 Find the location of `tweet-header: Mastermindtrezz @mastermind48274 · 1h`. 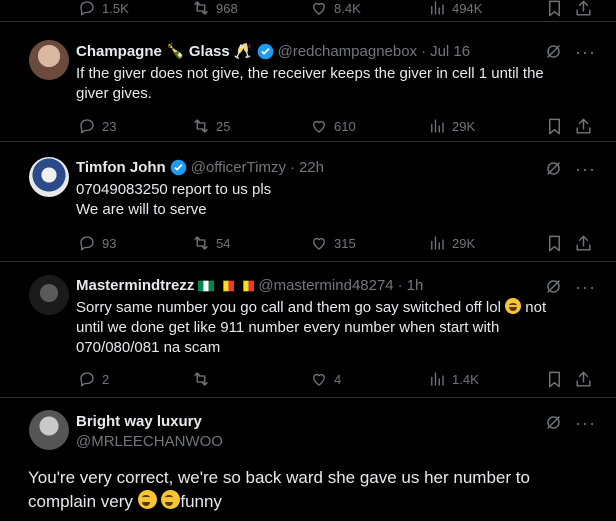

tweet-header: Mastermindtrezz @mastermind48274 · 1h is located at coordinates (249, 285).